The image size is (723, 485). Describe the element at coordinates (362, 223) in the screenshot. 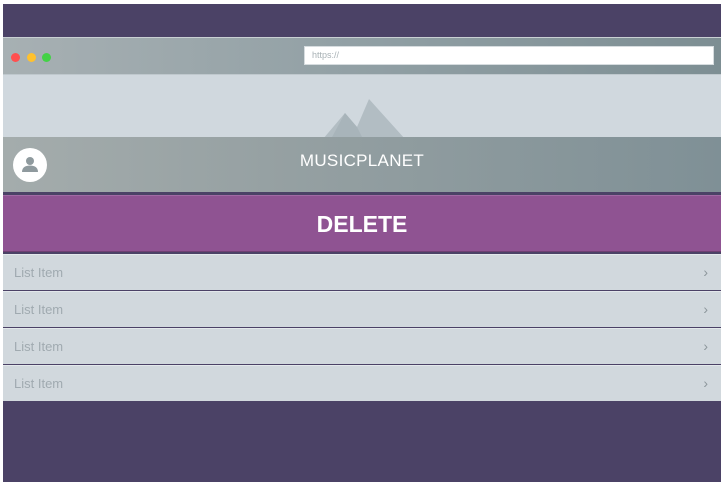

I see `delete-button: DELETE` at that location.